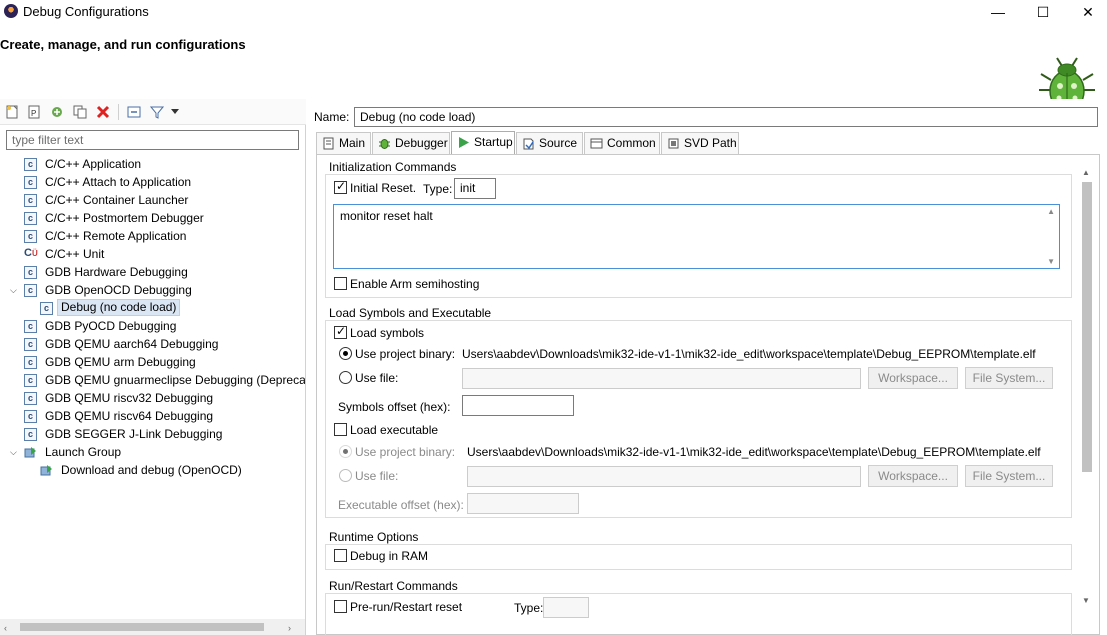 The height and width of the screenshot is (635, 1107). What do you see at coordinates (152, 254) in the screenshot?
I see `tree-item: CÜ C/C++ Unit` at bounding box center [152, 254].